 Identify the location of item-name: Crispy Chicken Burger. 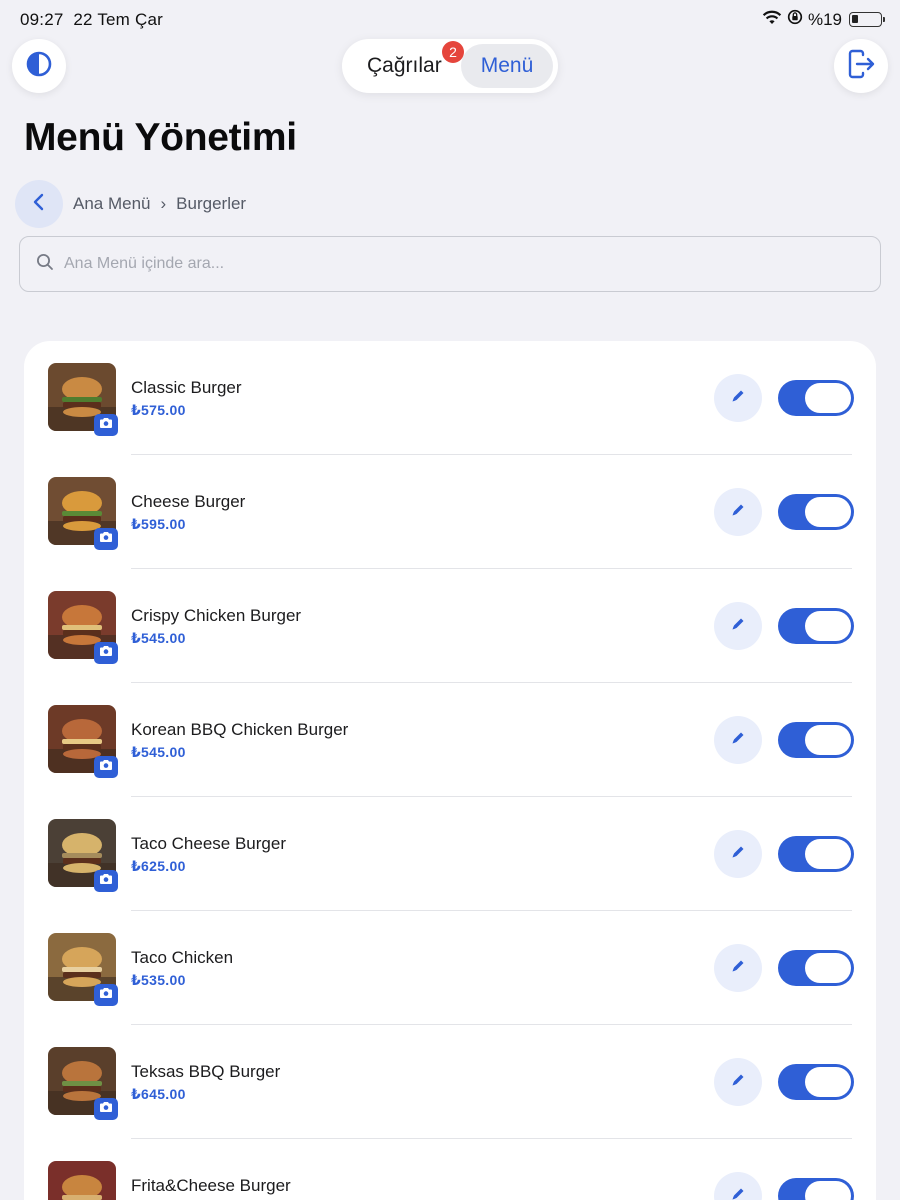
(216, 615).